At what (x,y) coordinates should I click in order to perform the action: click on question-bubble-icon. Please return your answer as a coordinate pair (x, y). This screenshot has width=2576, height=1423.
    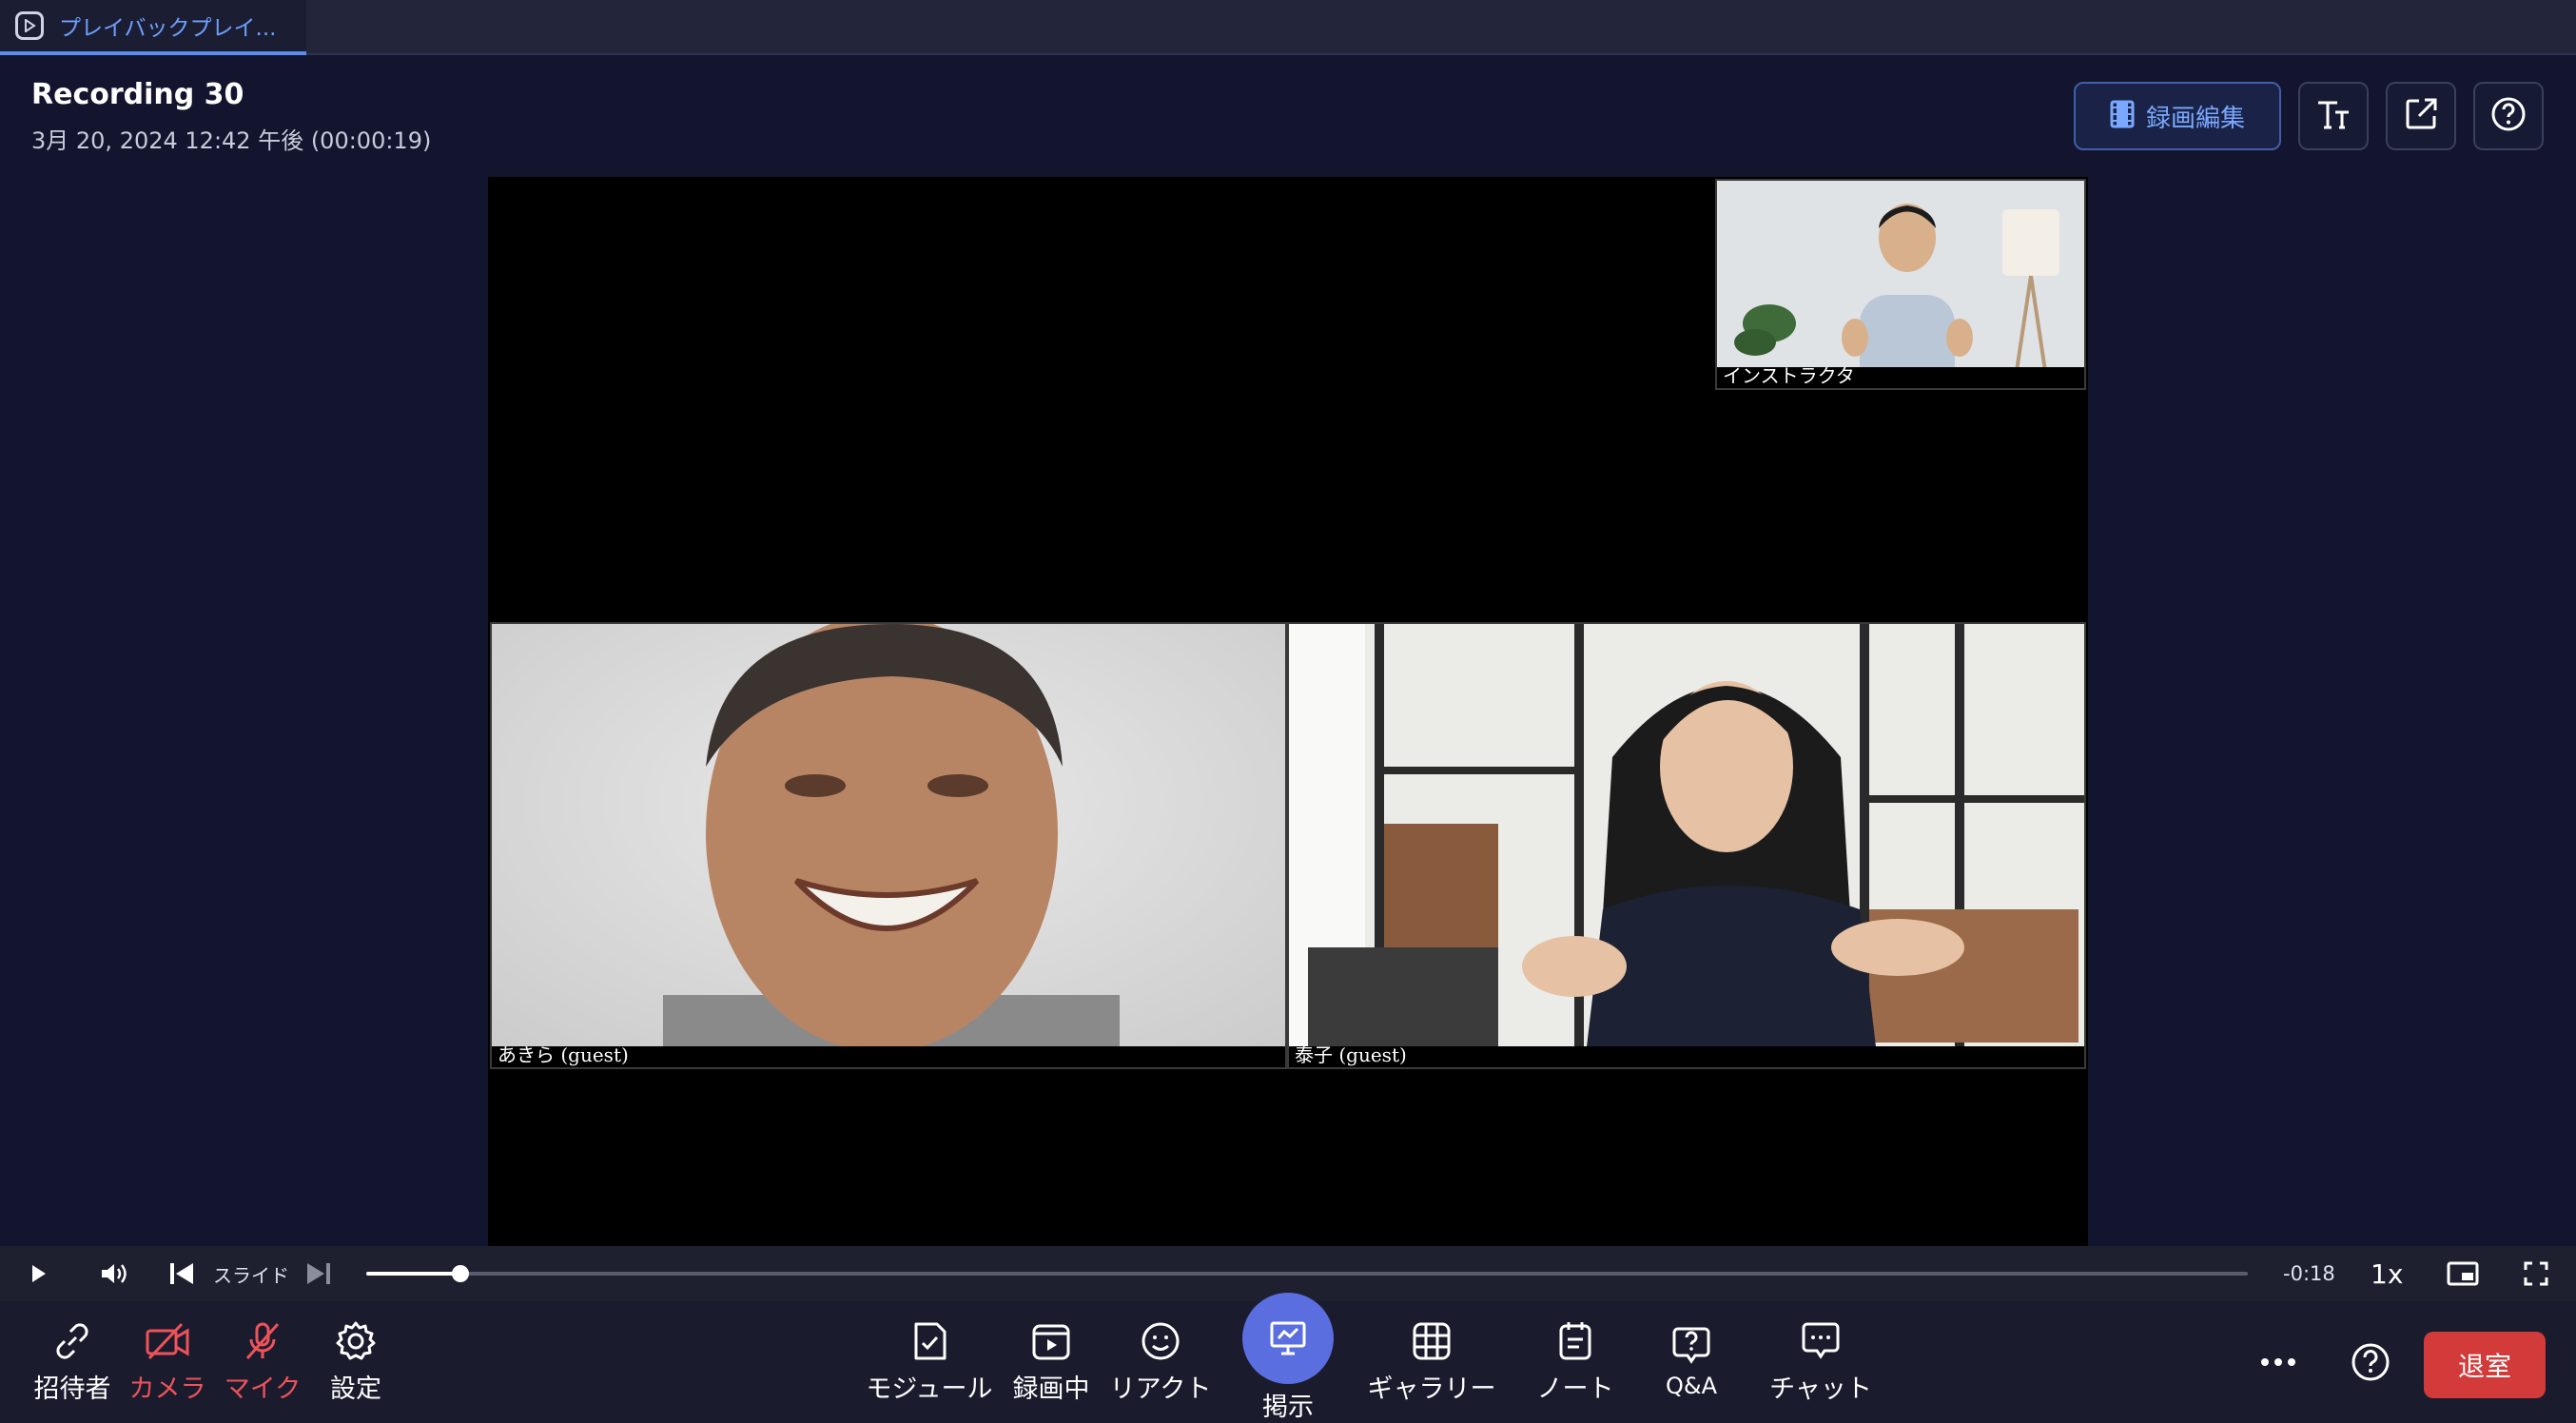
    Looking at the image, I should click on (1691, 1345).